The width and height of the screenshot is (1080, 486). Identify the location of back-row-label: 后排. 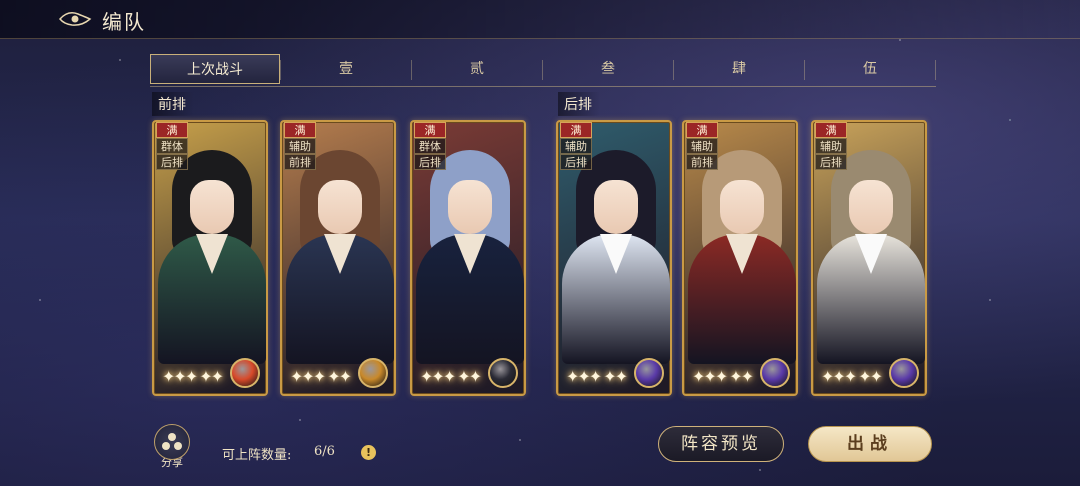
(579, 104).